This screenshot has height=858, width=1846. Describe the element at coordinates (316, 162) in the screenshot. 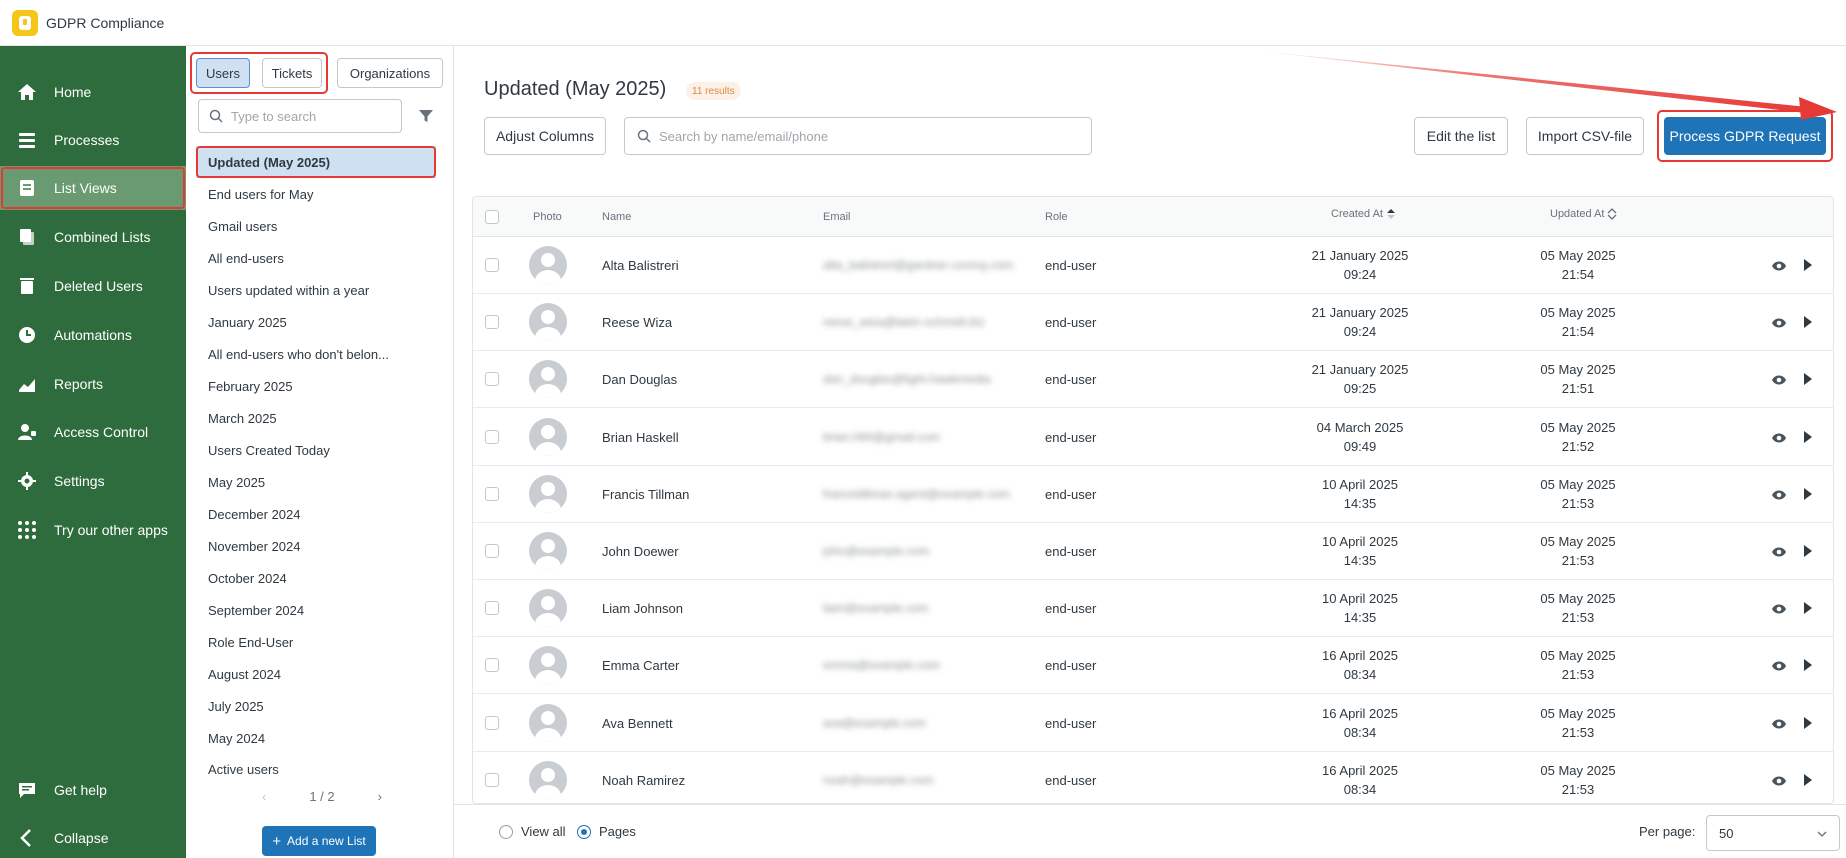

I see `list-item: Updated (May 2025)` at that location.